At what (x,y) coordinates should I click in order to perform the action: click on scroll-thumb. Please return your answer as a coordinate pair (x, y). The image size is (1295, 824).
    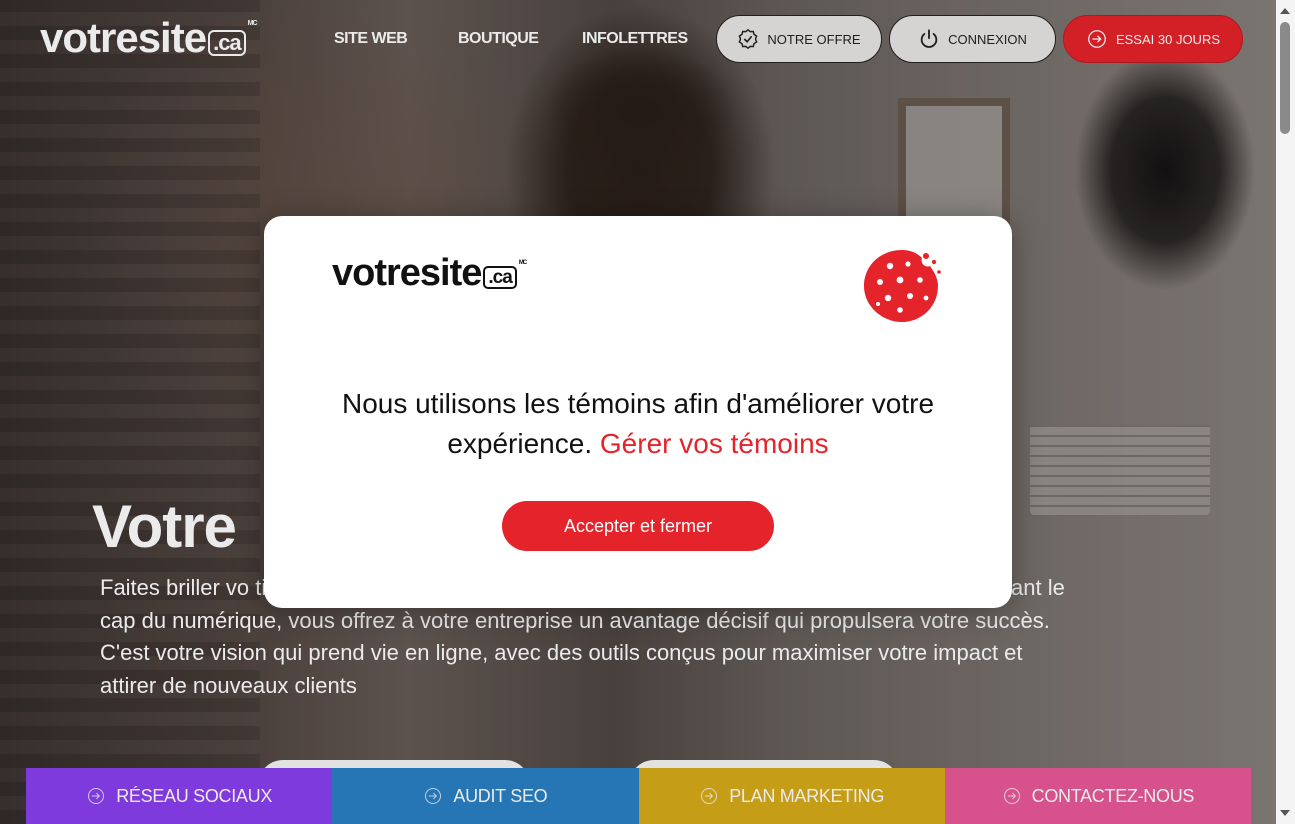
    Looking at the image, I should click on (1285, 78).